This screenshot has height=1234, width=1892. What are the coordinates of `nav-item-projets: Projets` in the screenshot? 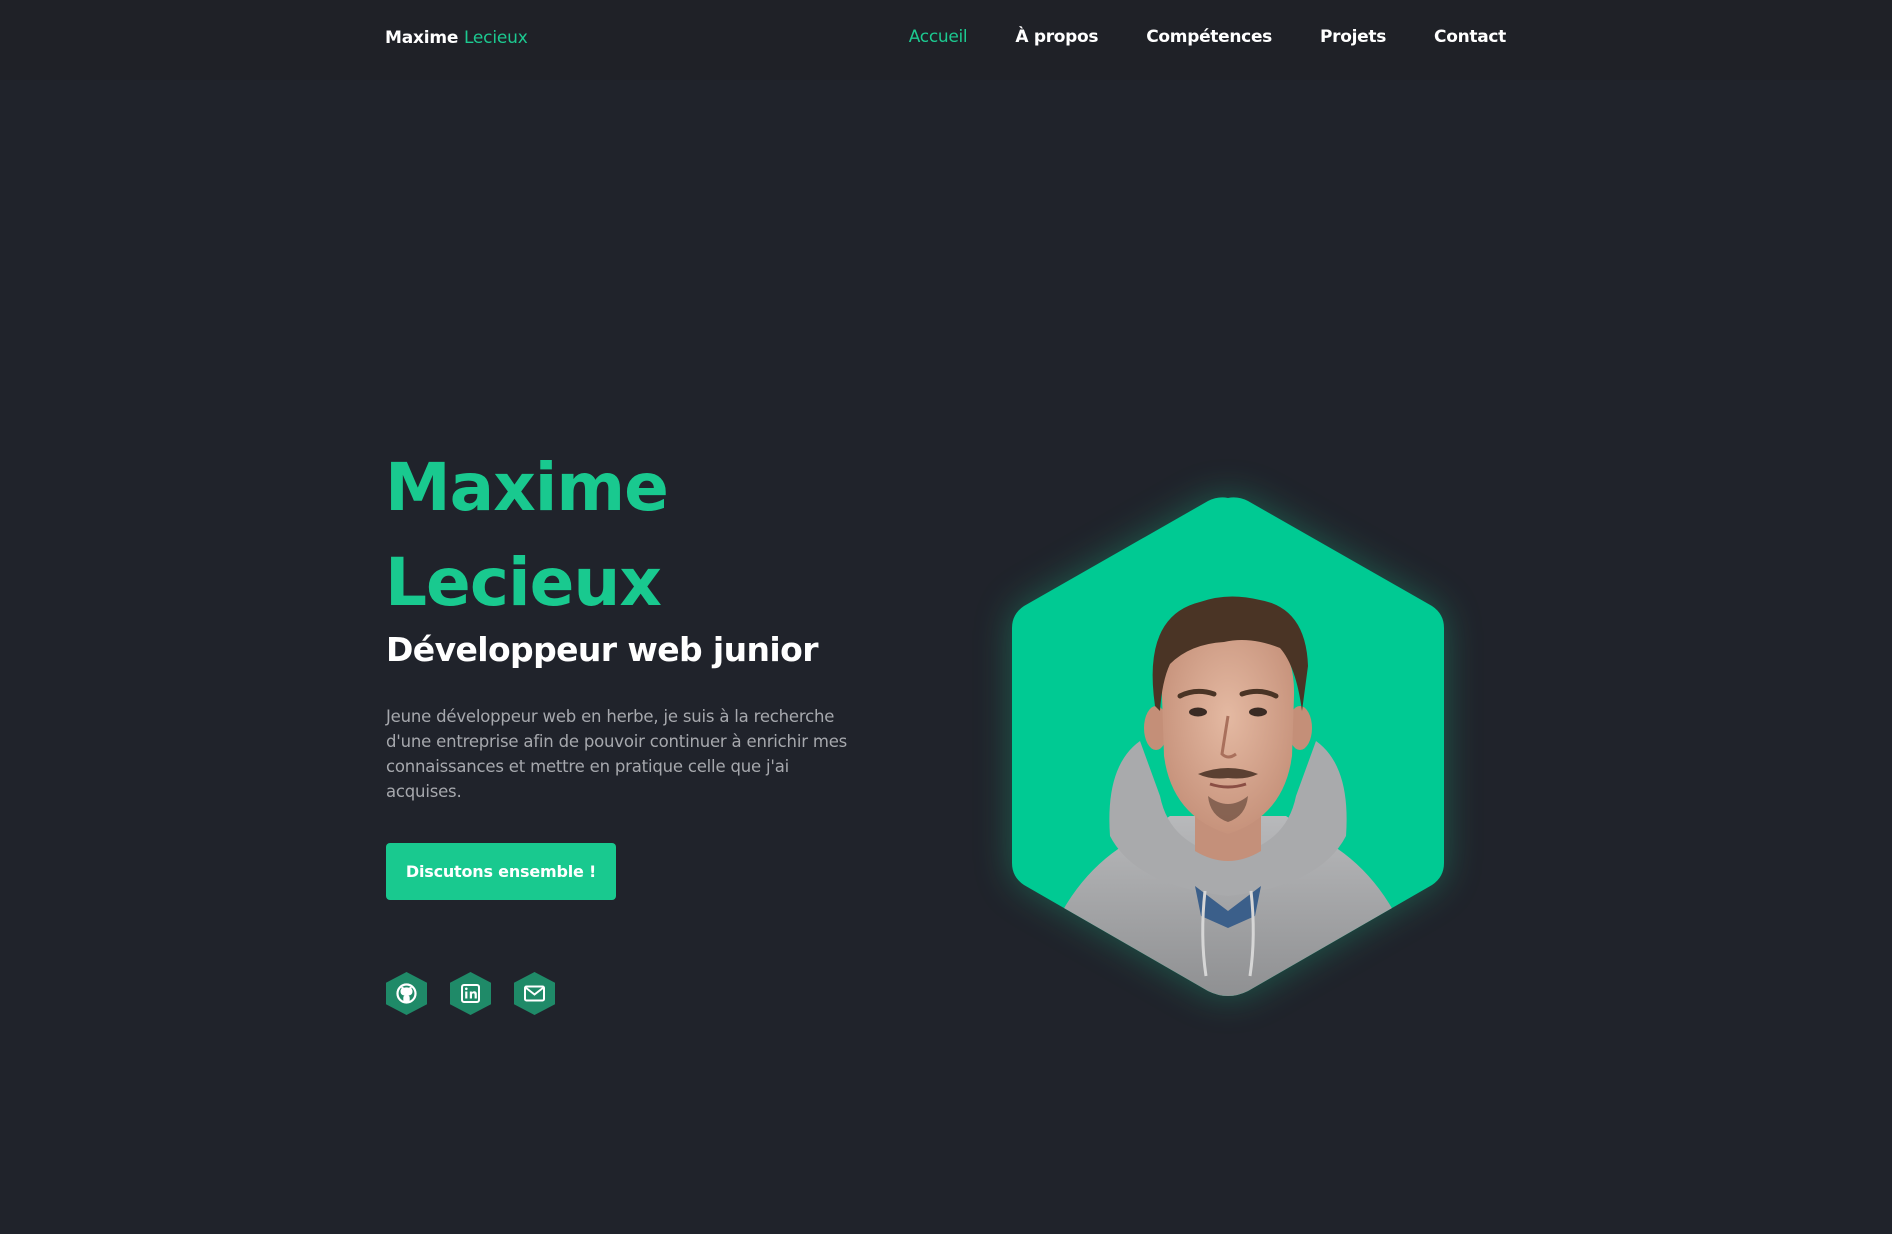 It's located at (1353, 37).